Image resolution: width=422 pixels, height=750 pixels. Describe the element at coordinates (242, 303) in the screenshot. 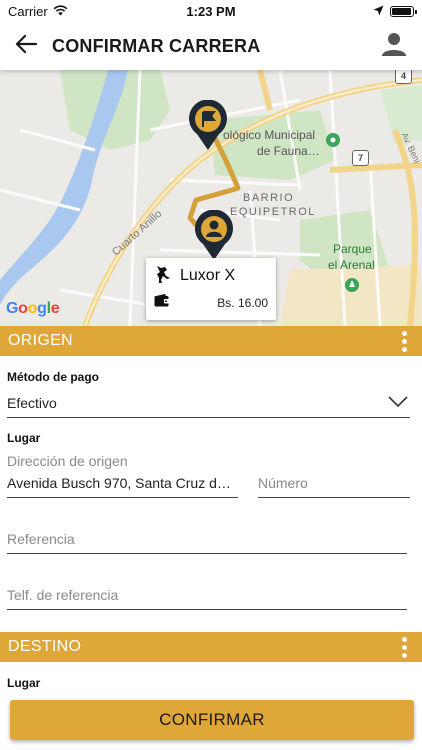

I see `ride-price: Bs. 16.00` at that location.